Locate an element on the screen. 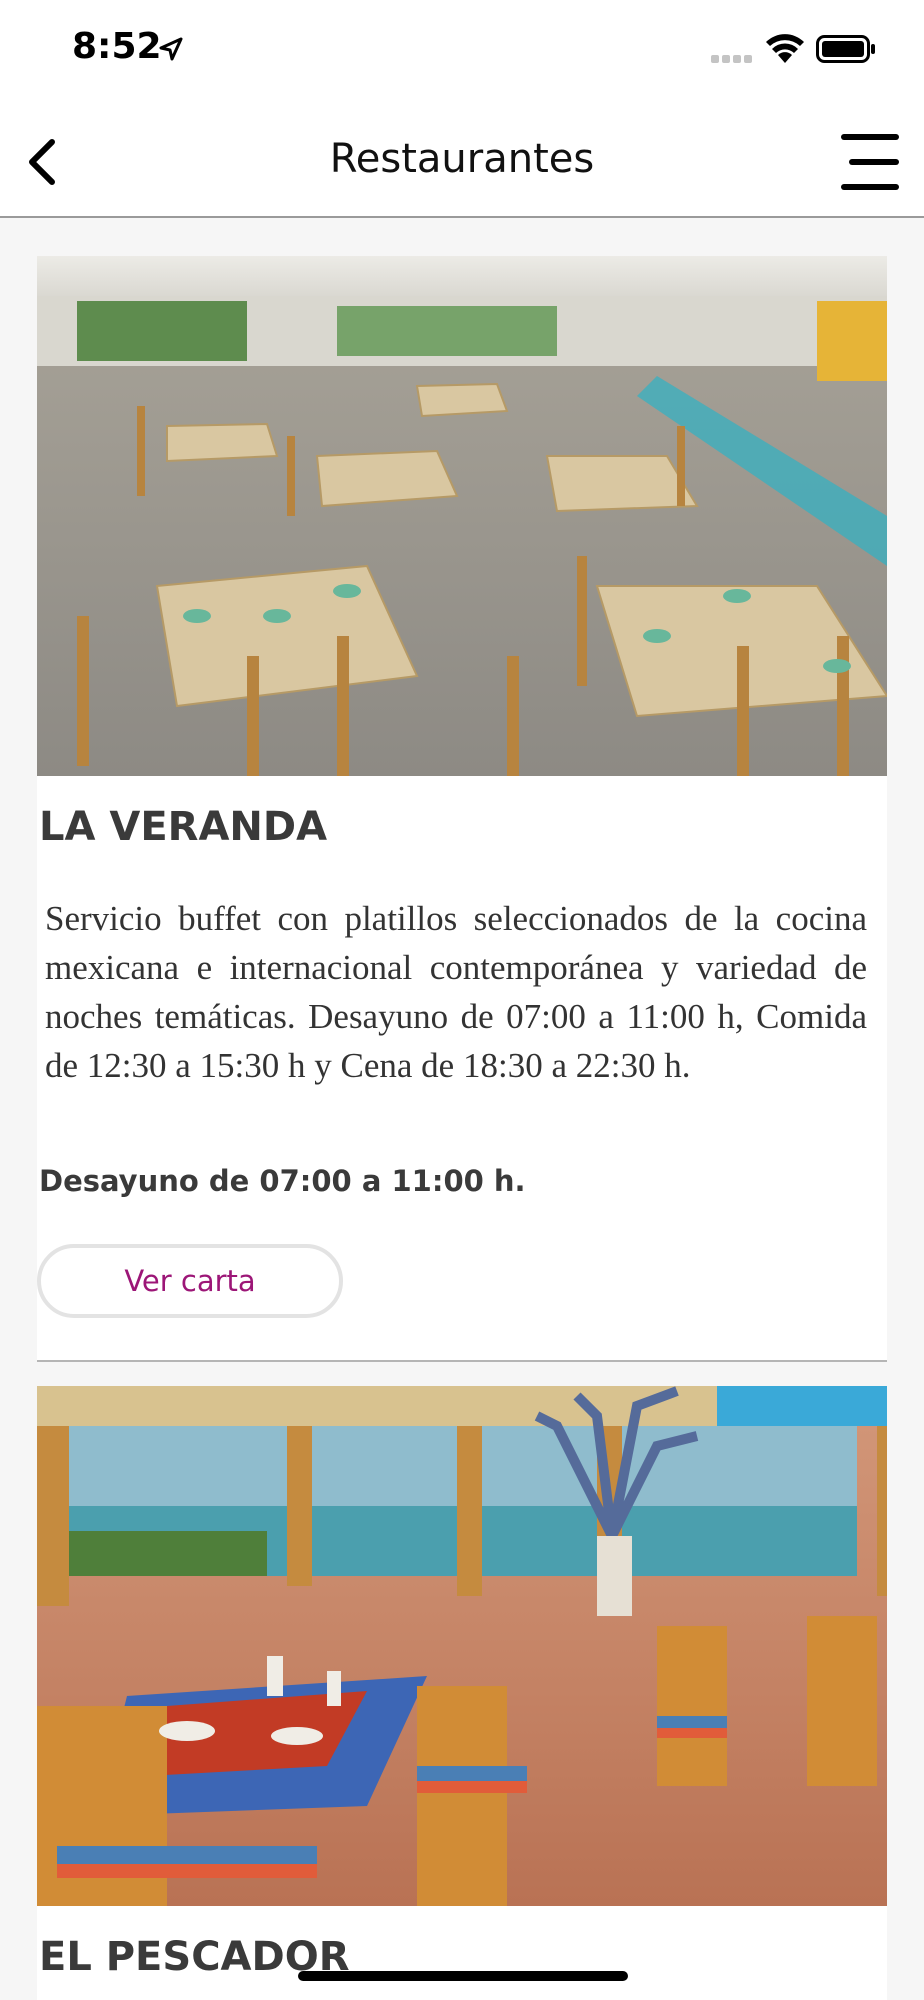 This screenshot has width=924, height=2000. hamburger-menu-icon is located at coordinates (870, 162).